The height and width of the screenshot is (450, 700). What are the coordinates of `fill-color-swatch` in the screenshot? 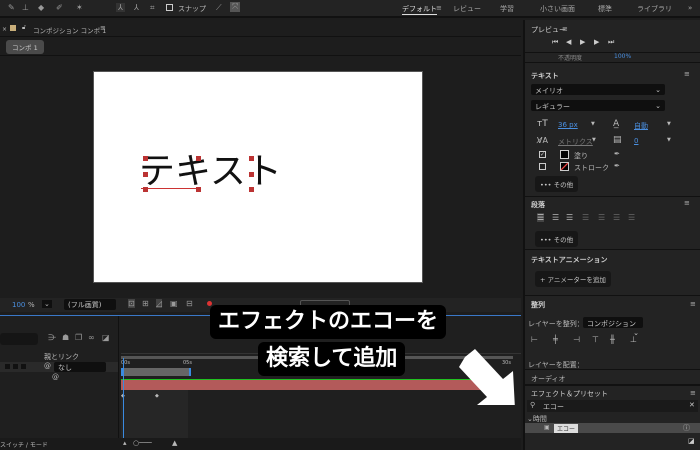 It's located at (564, 154).